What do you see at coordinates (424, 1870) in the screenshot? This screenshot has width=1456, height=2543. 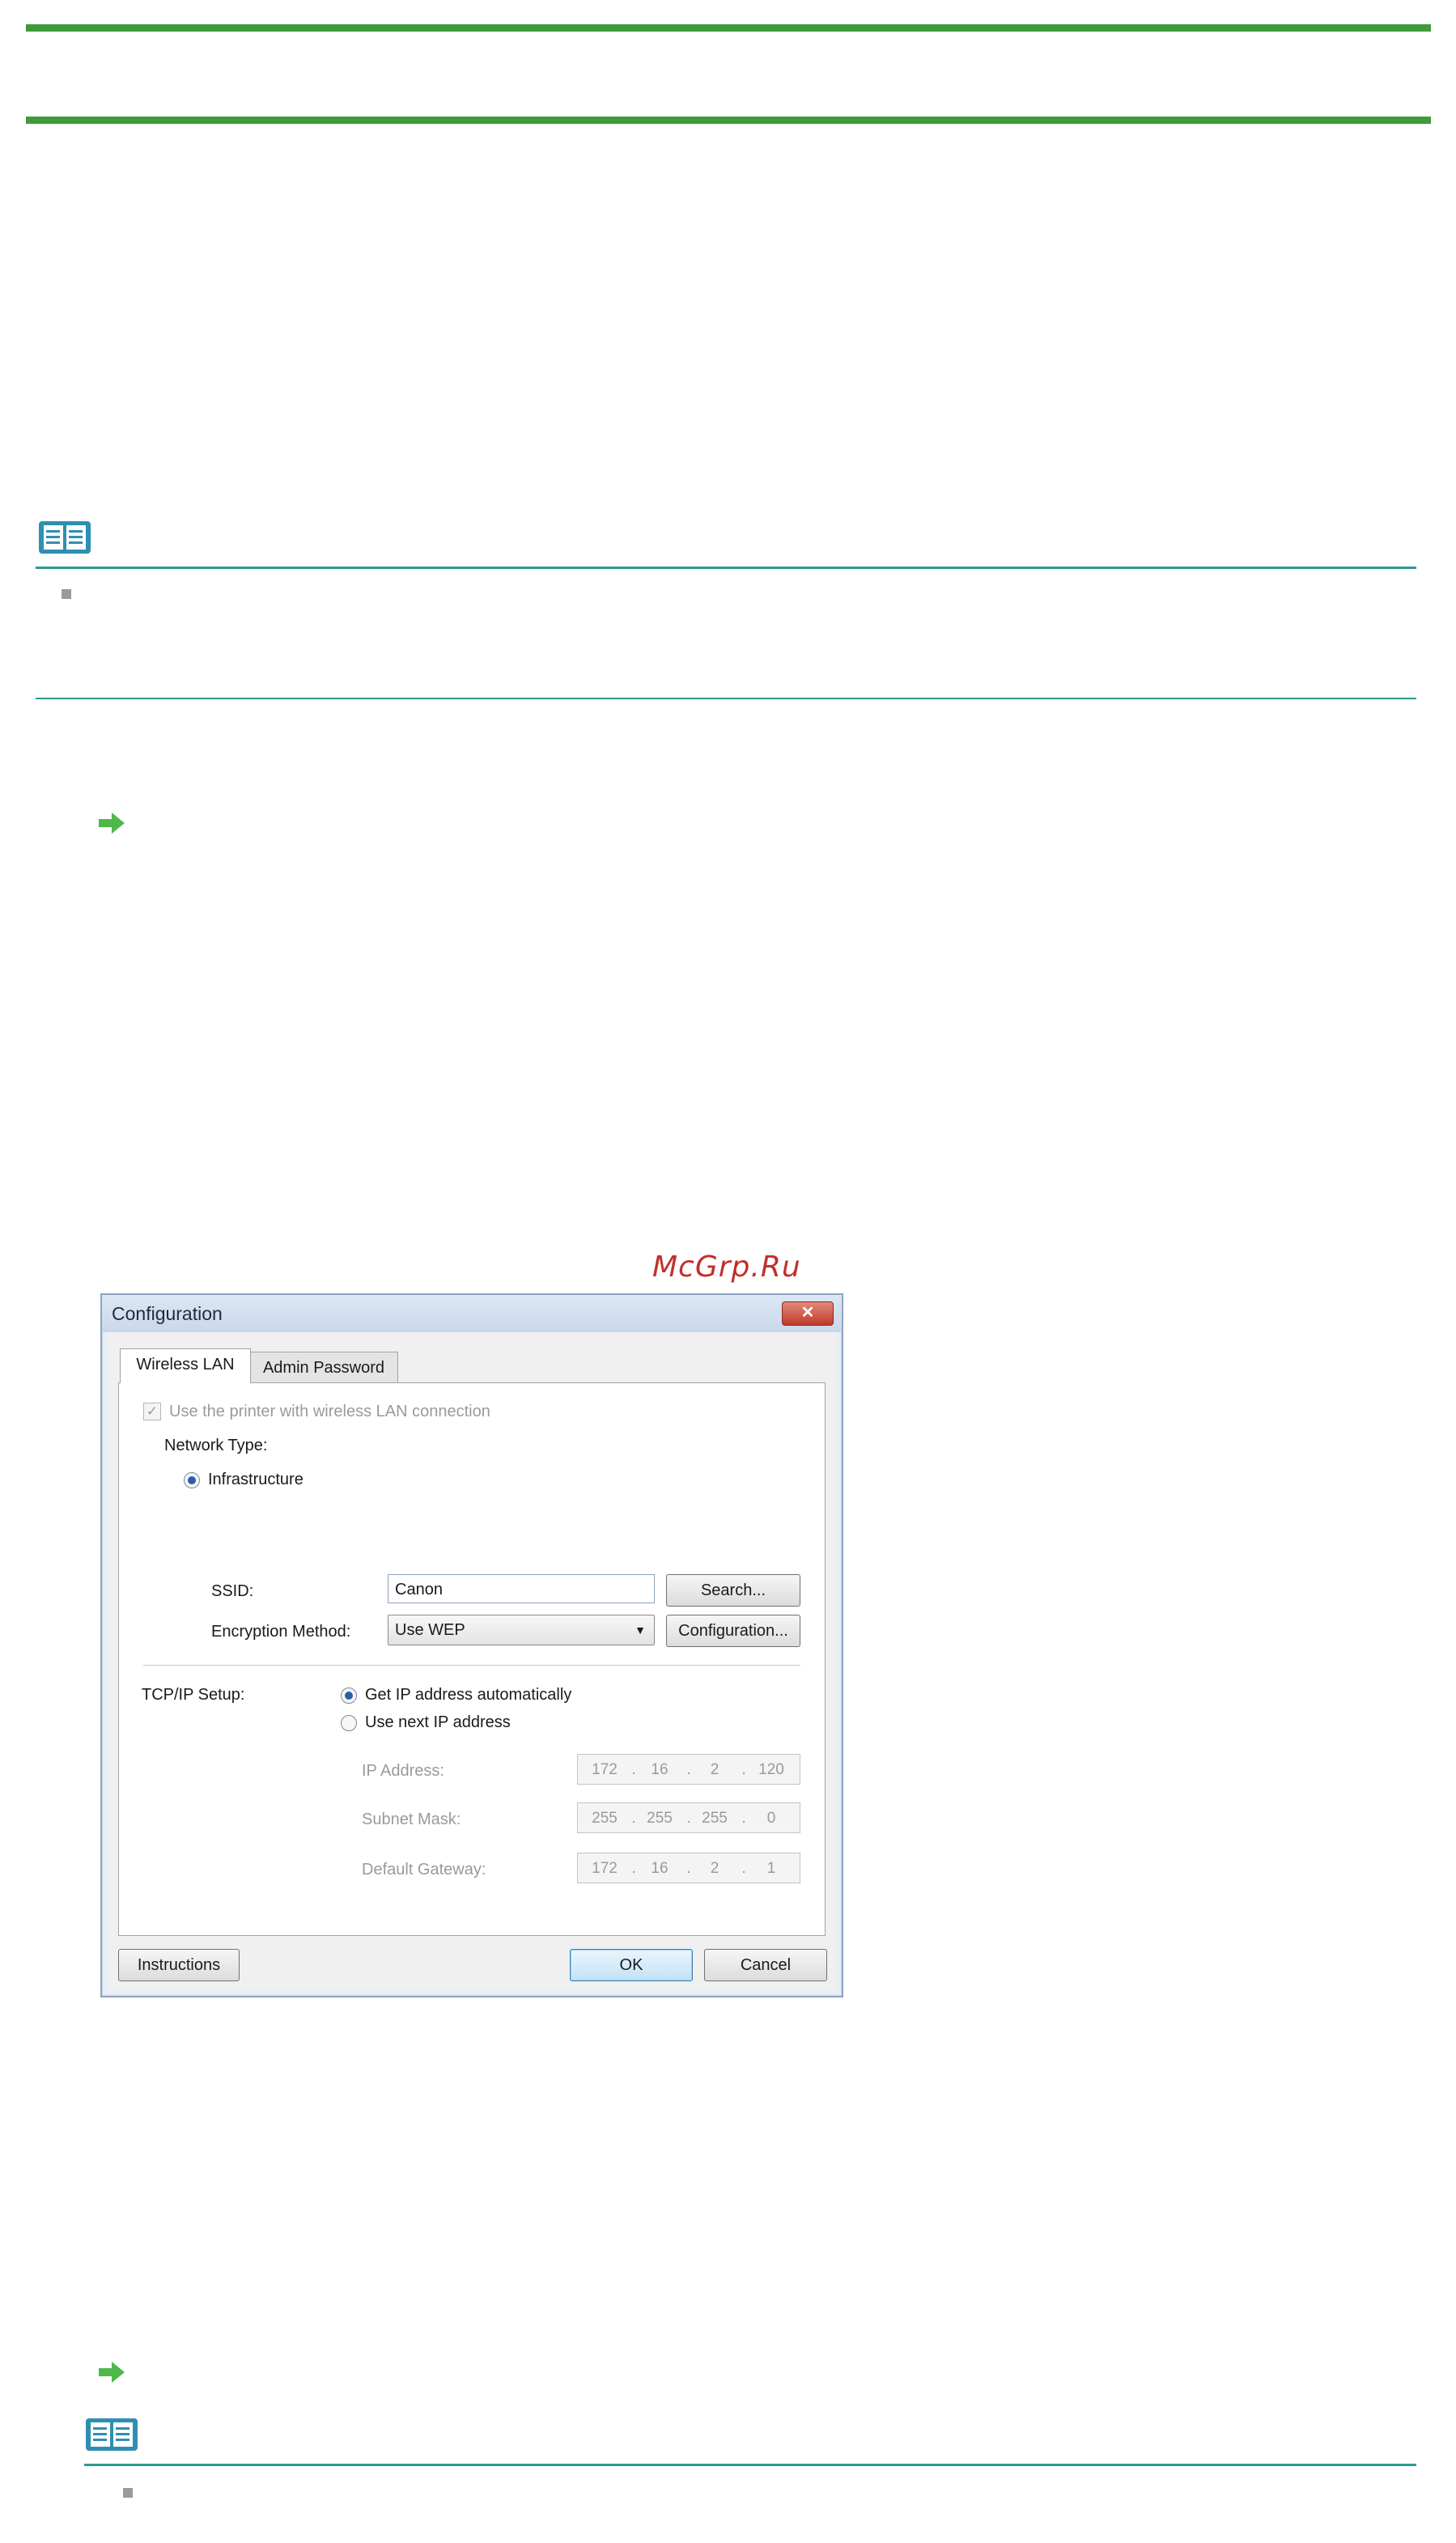 I see `default-gateway-label: Default Gateway:` at bounding box center [424, 1870].